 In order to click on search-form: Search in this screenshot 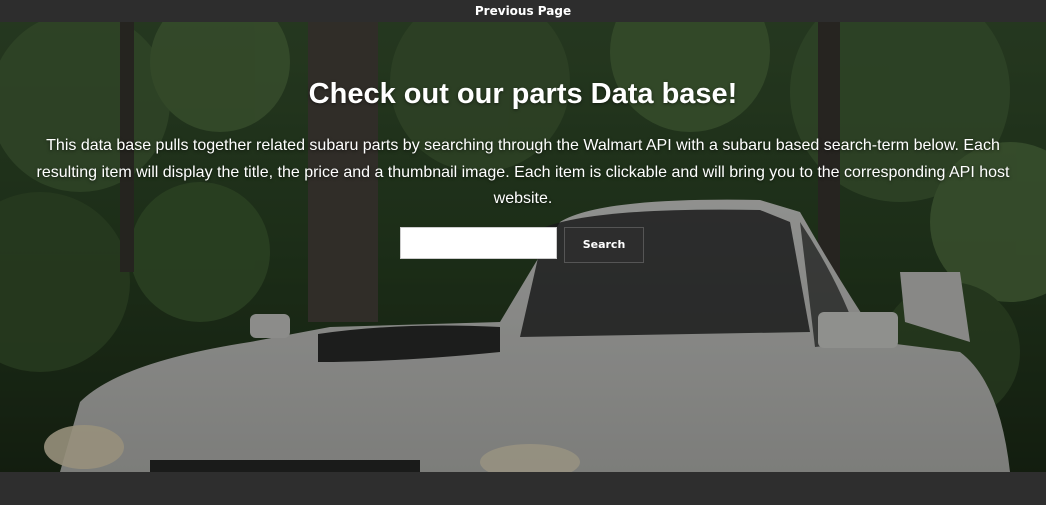, I will do `click(523, 244)`.